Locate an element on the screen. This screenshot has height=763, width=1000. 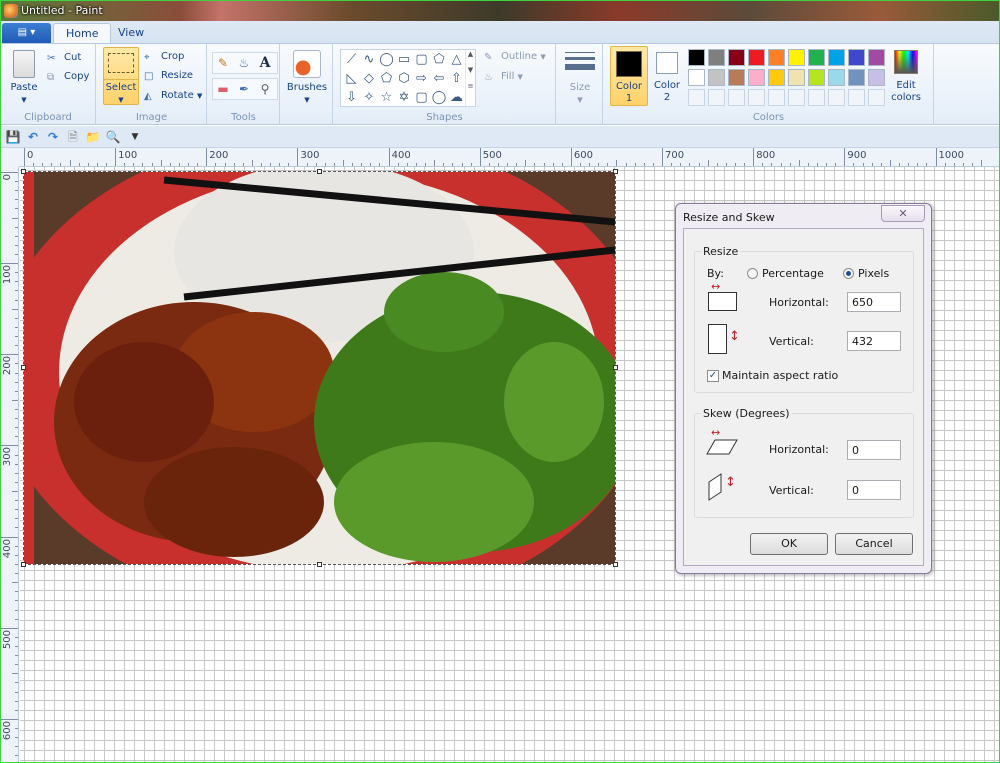
cut-button: ✂ Cut is located at coordinates (64, 58).